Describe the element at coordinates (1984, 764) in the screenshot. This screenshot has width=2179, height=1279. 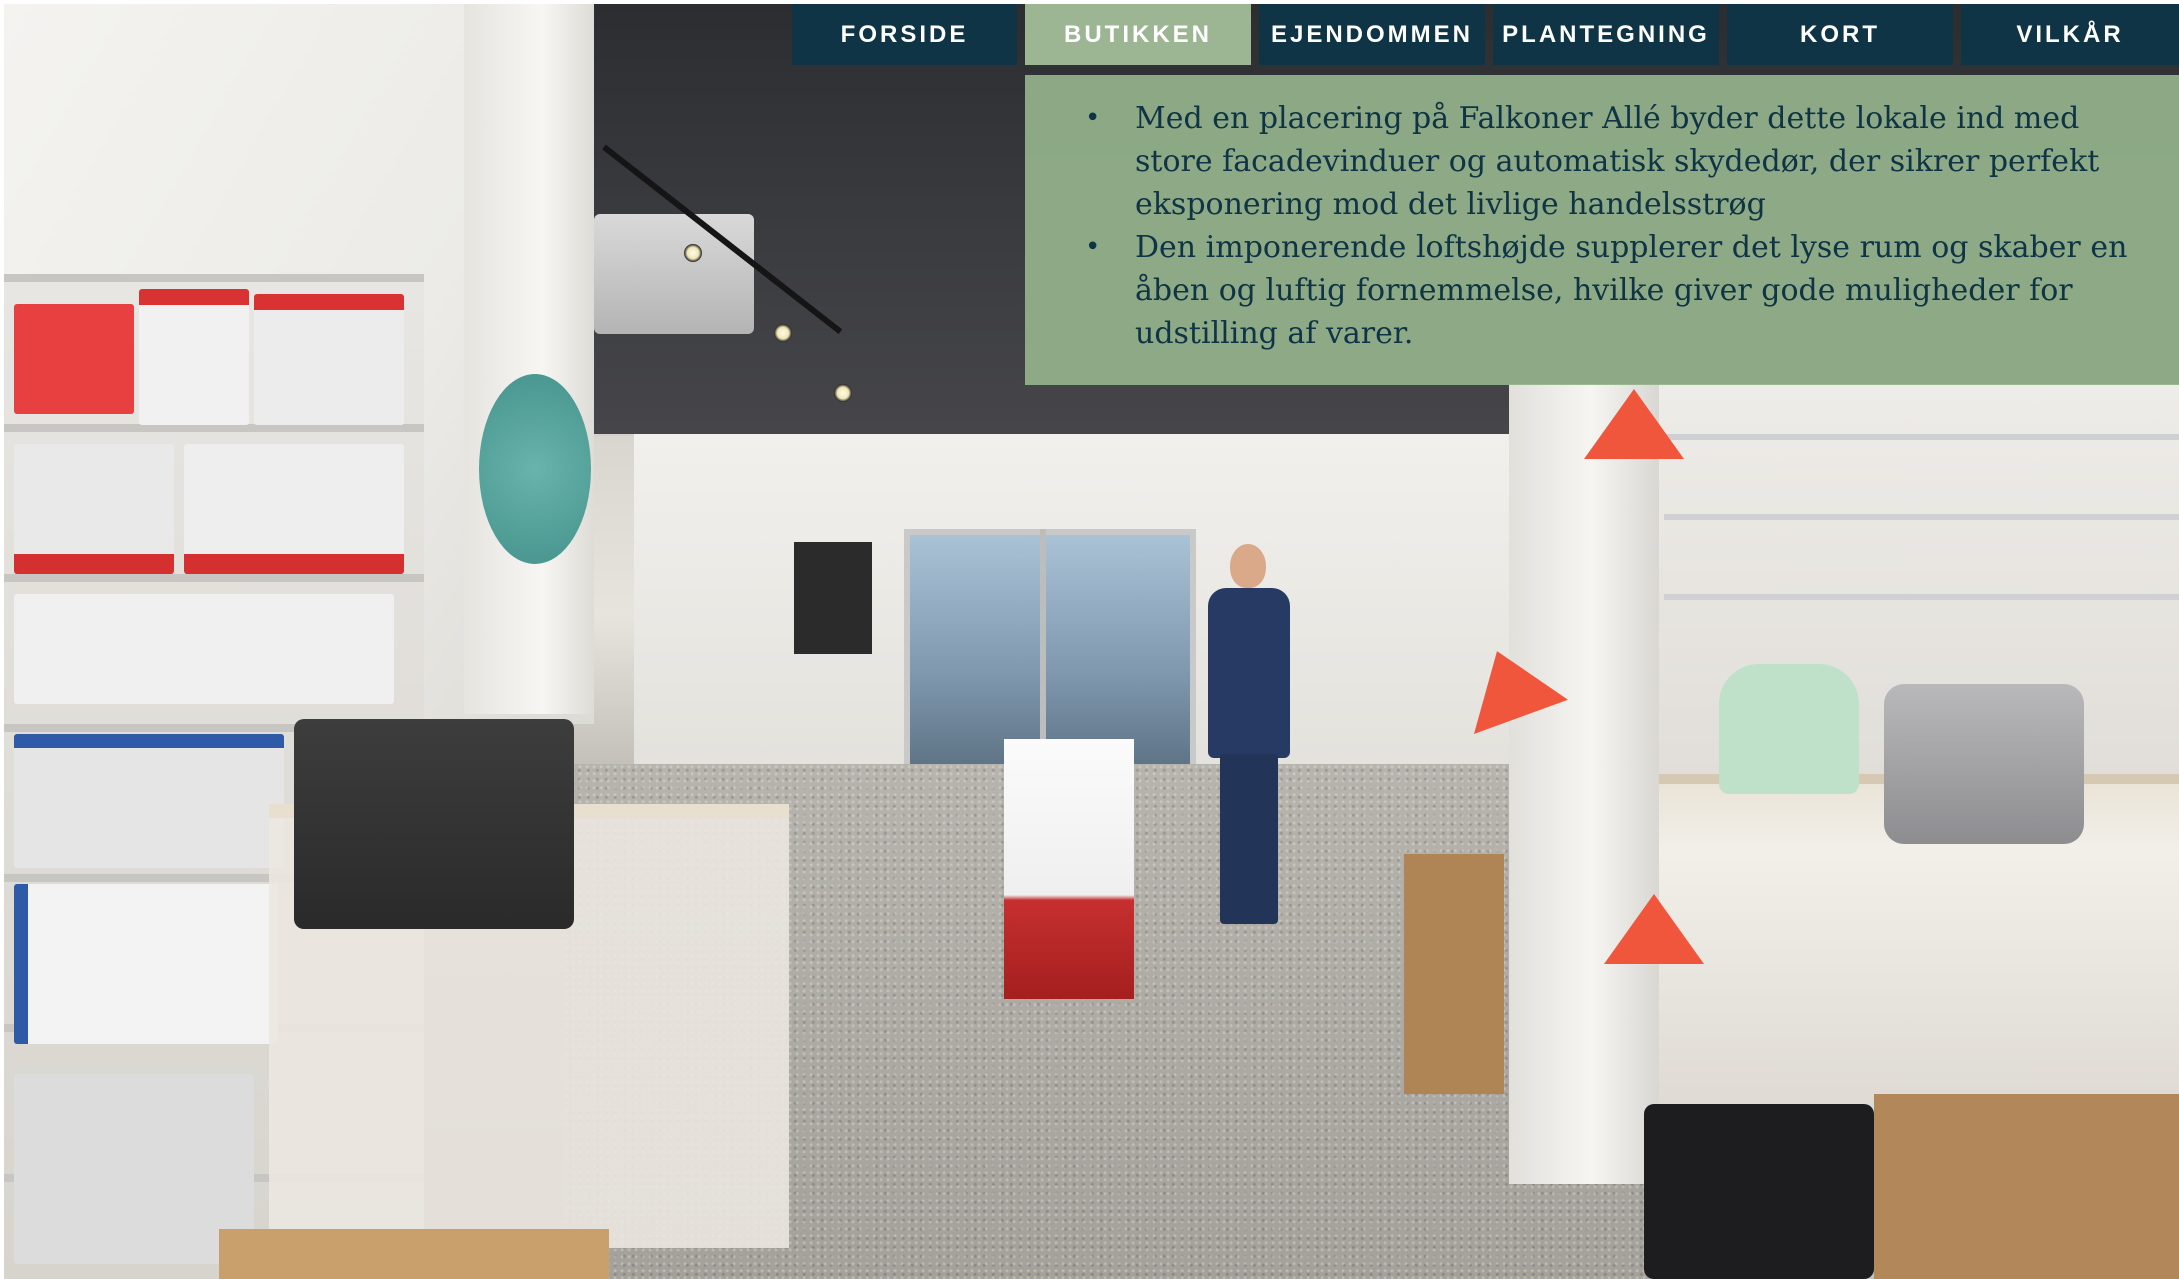
I see `kitchen-machine` at that location.